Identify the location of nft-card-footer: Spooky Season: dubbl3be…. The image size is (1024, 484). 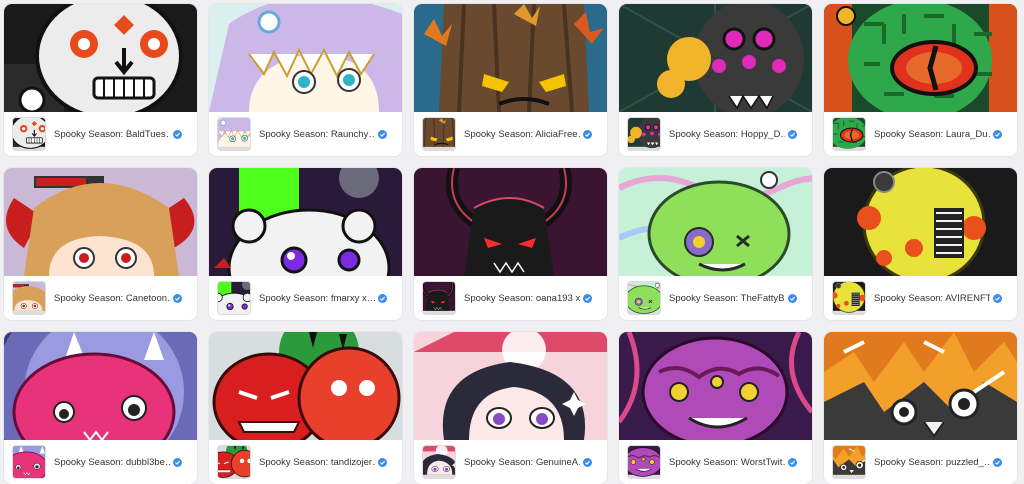
(100, 462).